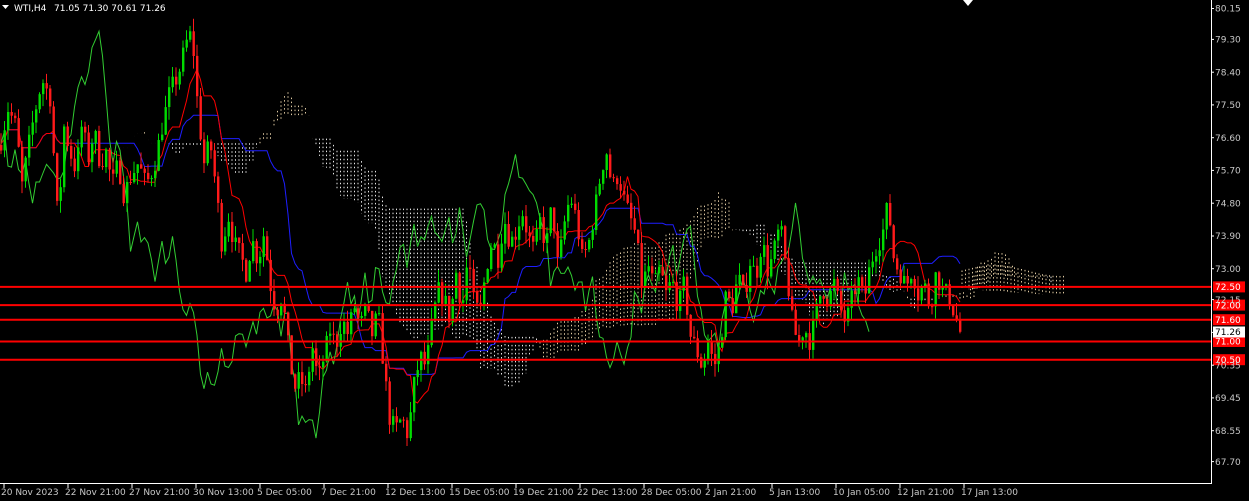  Describe the element at coordinates (1228, 432) in the screenshot. I see `y-tick-label: 68.55` at that location.